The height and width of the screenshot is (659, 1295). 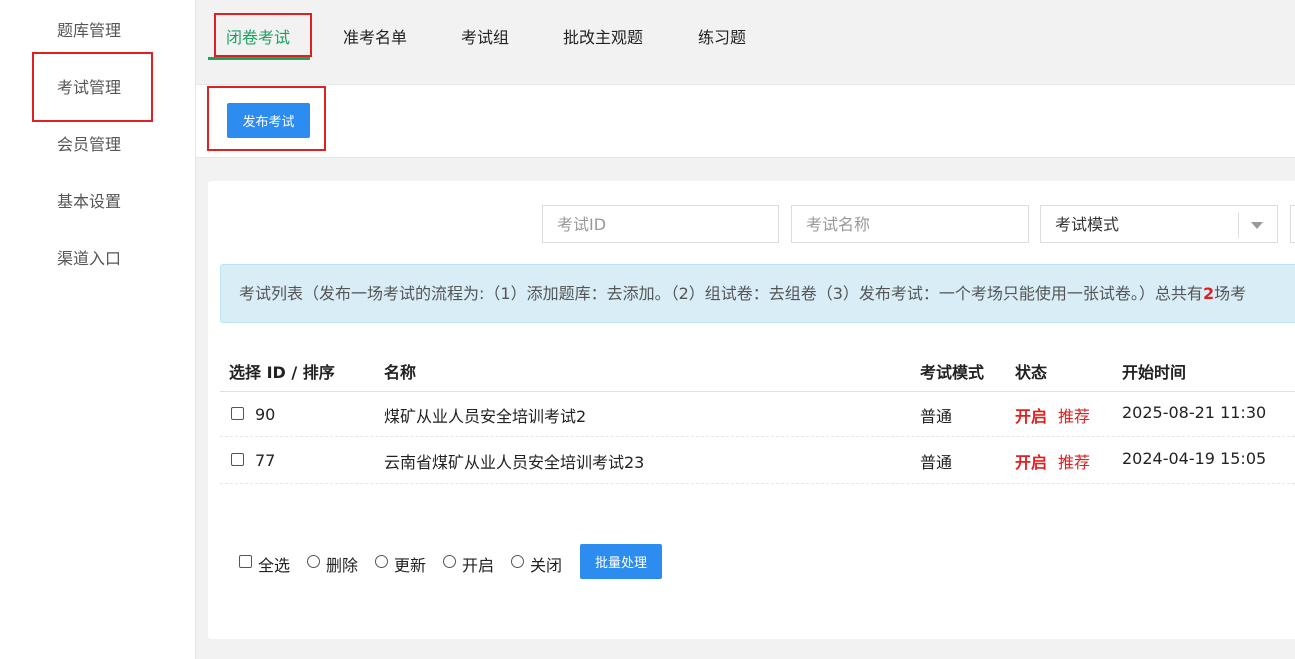 I want to click on select-all-label: 全选, so click(x=274, y=565).